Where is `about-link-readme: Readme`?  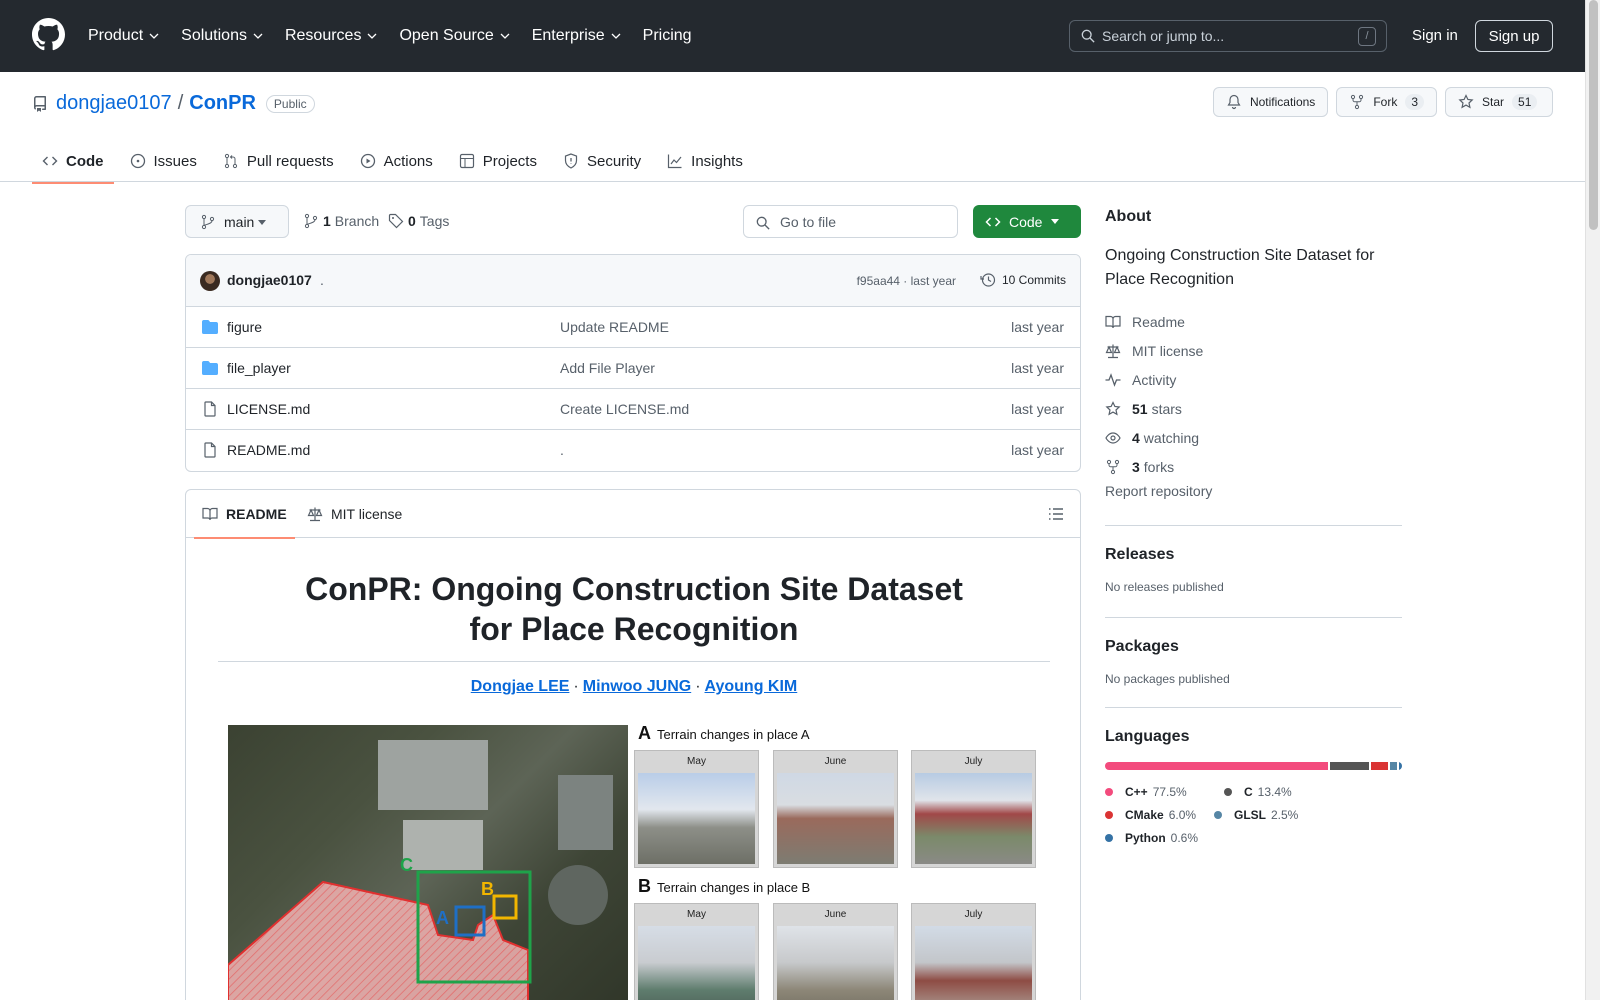 about-link-readme: Readme is located at coordinates (1253, 321).